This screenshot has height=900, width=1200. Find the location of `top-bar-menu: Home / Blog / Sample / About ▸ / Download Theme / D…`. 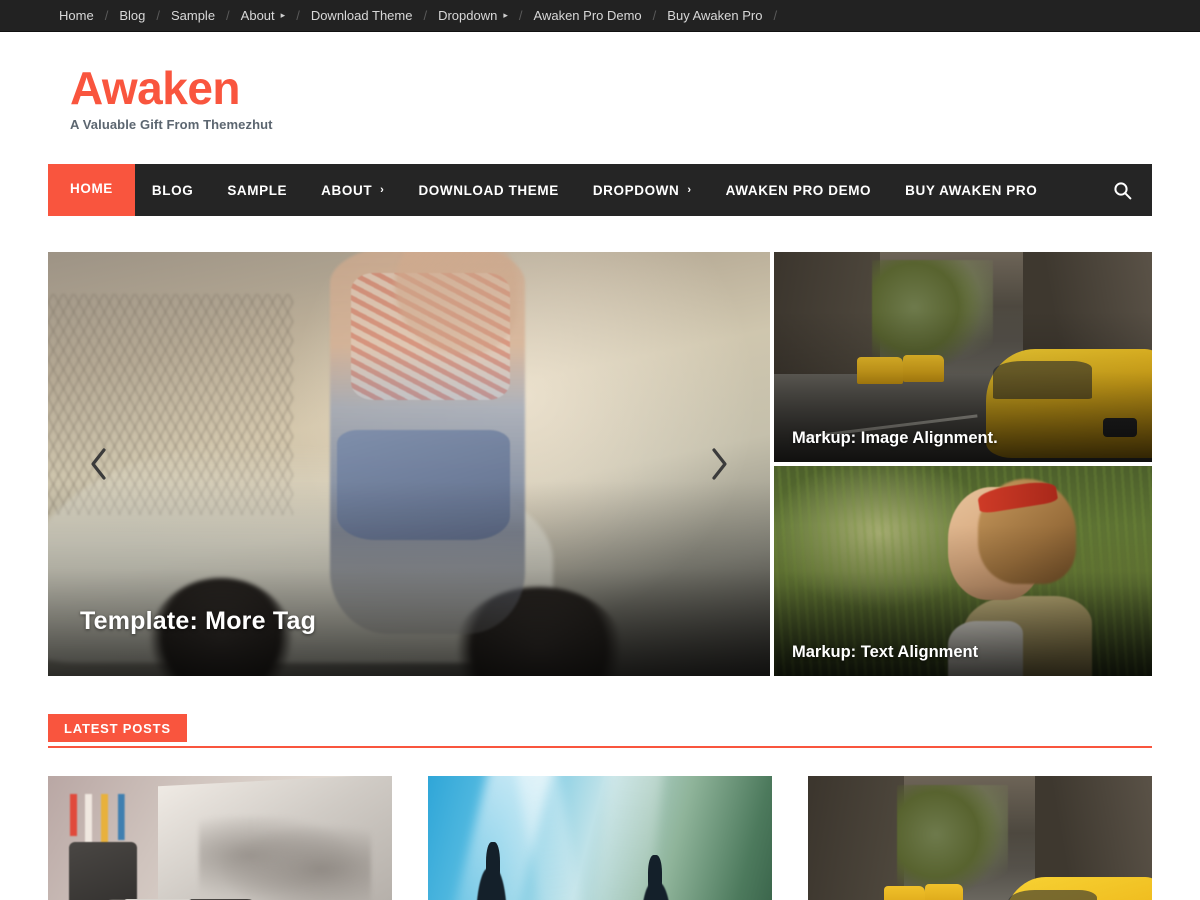

top-bar-menu: Home / Blog / Sample / About ▸ / Download Theme / D… is located at coordinates (418, 15).